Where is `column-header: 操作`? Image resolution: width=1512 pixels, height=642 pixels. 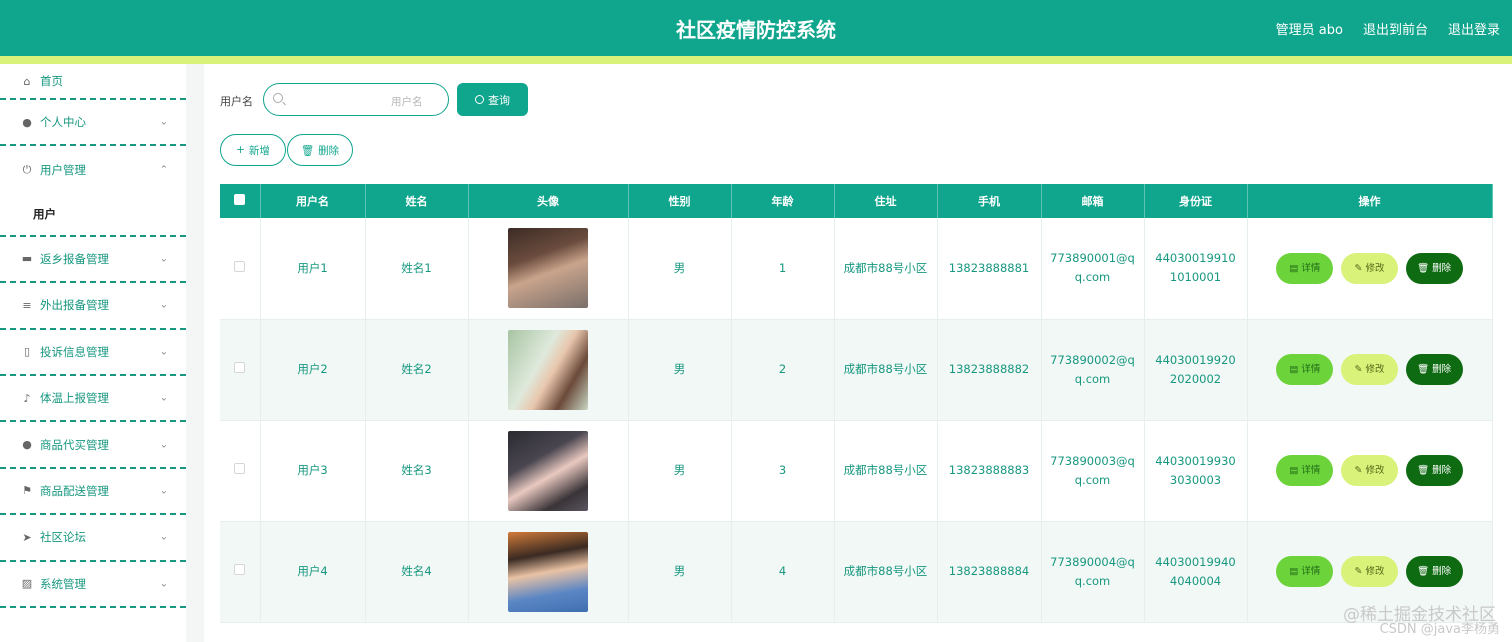
column-header: 操作 is located at coordinates (1370, 201).